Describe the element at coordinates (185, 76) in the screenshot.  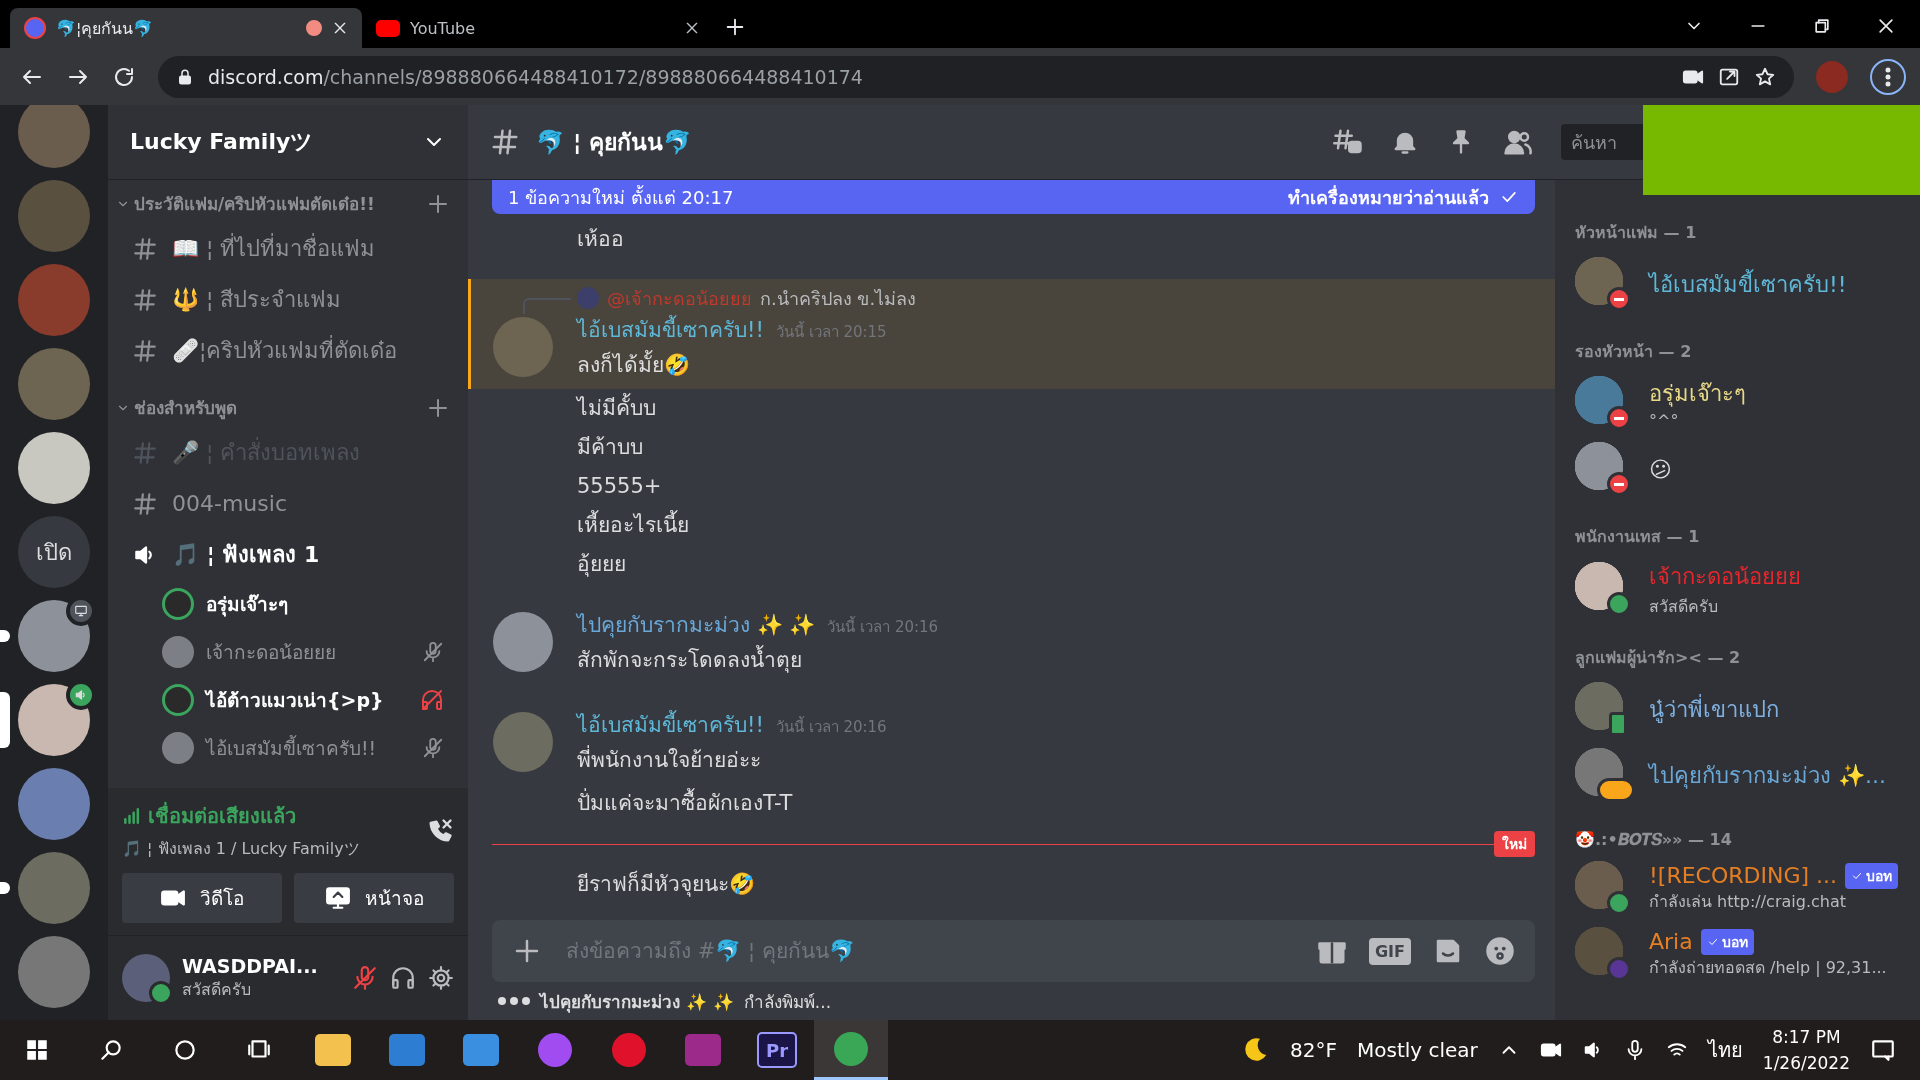
I see `lock-icon` at that location.